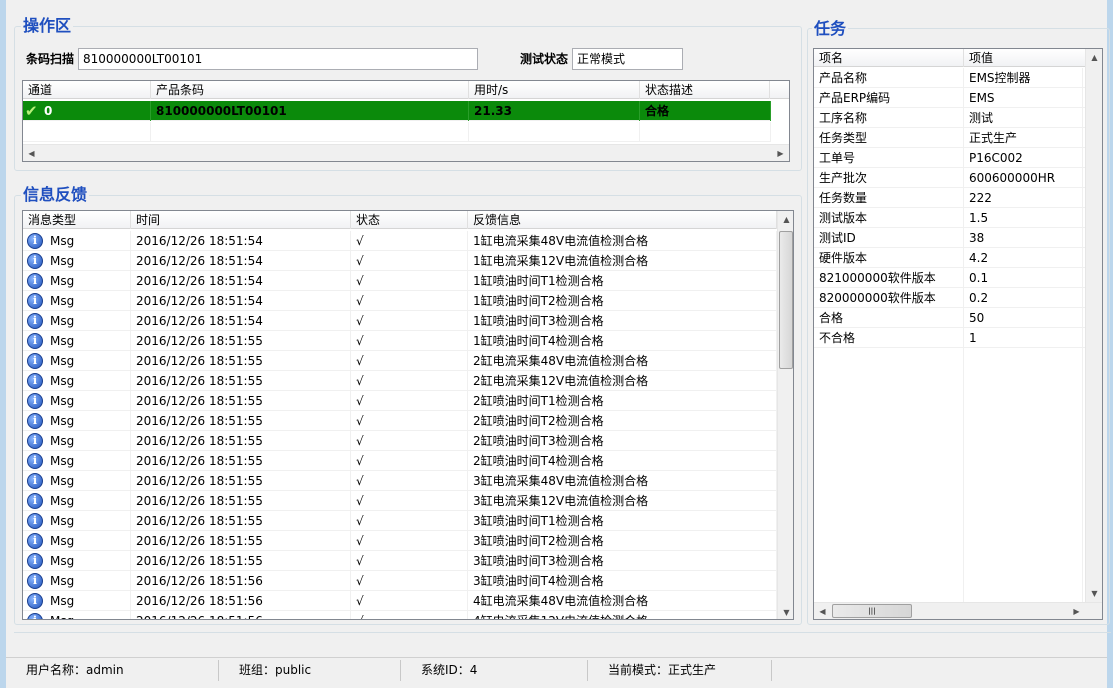  I want to click on task-filler, so click(950, 475).